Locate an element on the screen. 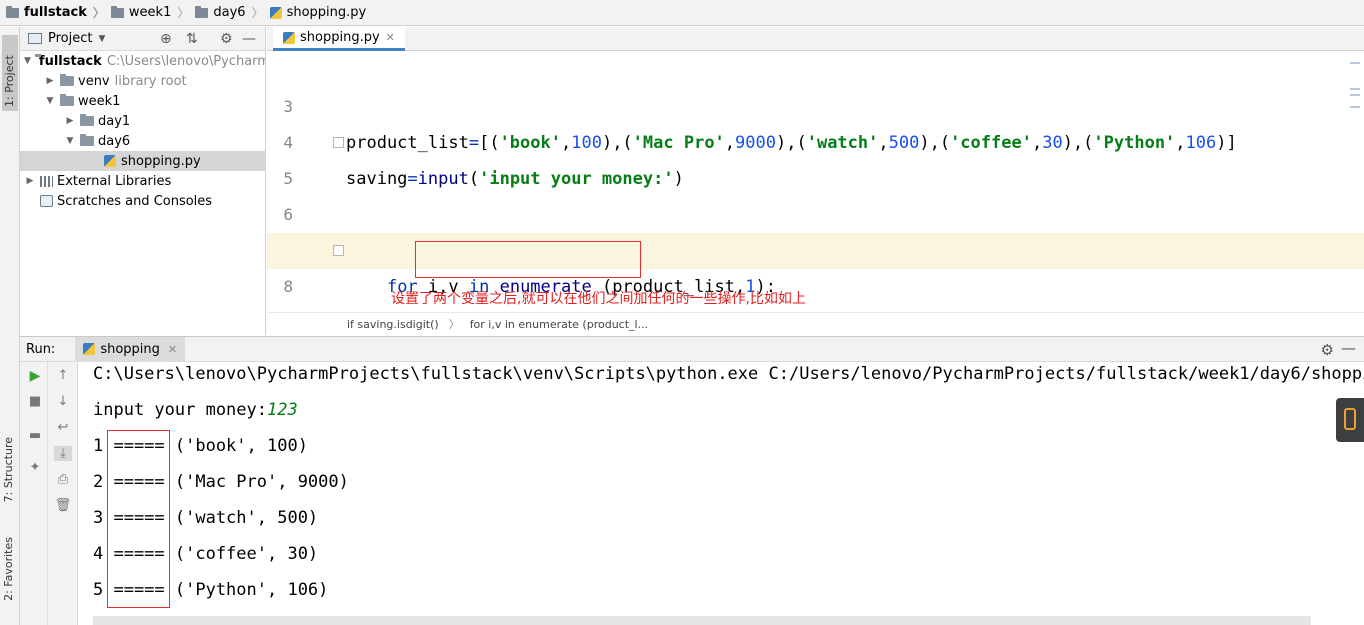 The image size is (1364, 625). trash-icon: 🗑 is located at coordinates (63, 505).